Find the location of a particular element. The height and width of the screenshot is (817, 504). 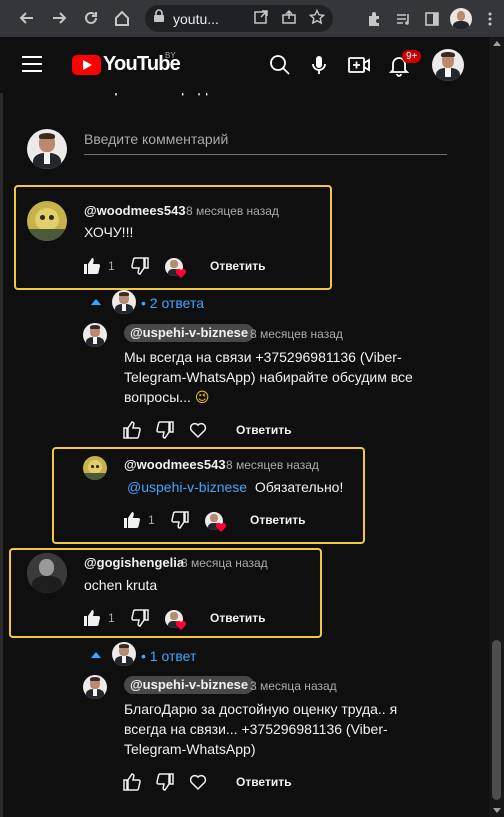

comment-input-underline is located at coordinates (265, 154).